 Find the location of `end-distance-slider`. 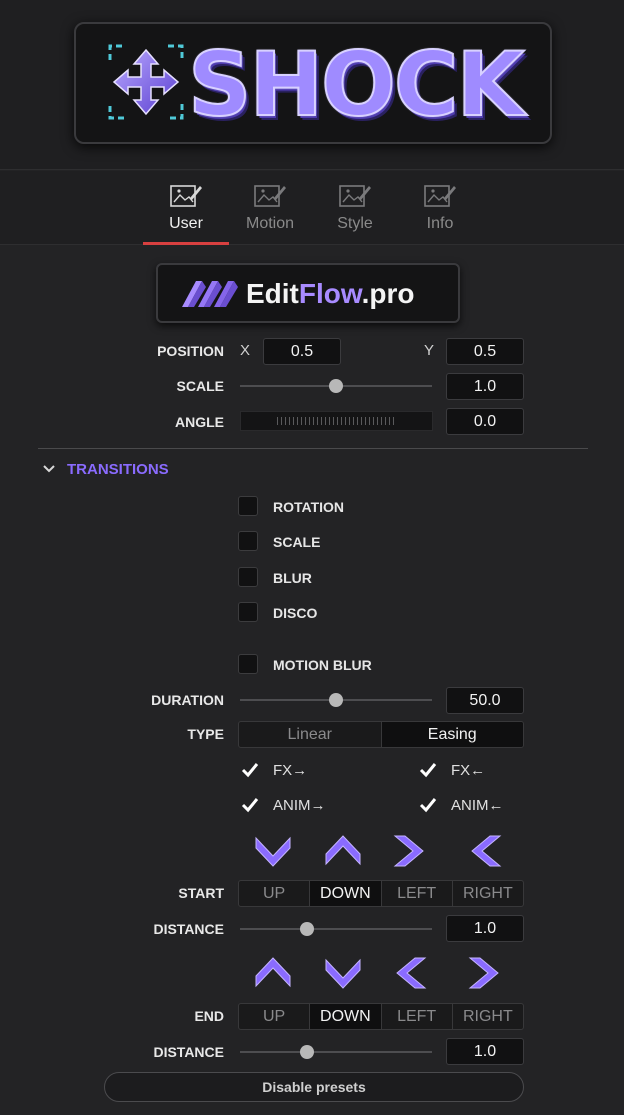

end-distance-slider is located at coordinates (336, 1052).